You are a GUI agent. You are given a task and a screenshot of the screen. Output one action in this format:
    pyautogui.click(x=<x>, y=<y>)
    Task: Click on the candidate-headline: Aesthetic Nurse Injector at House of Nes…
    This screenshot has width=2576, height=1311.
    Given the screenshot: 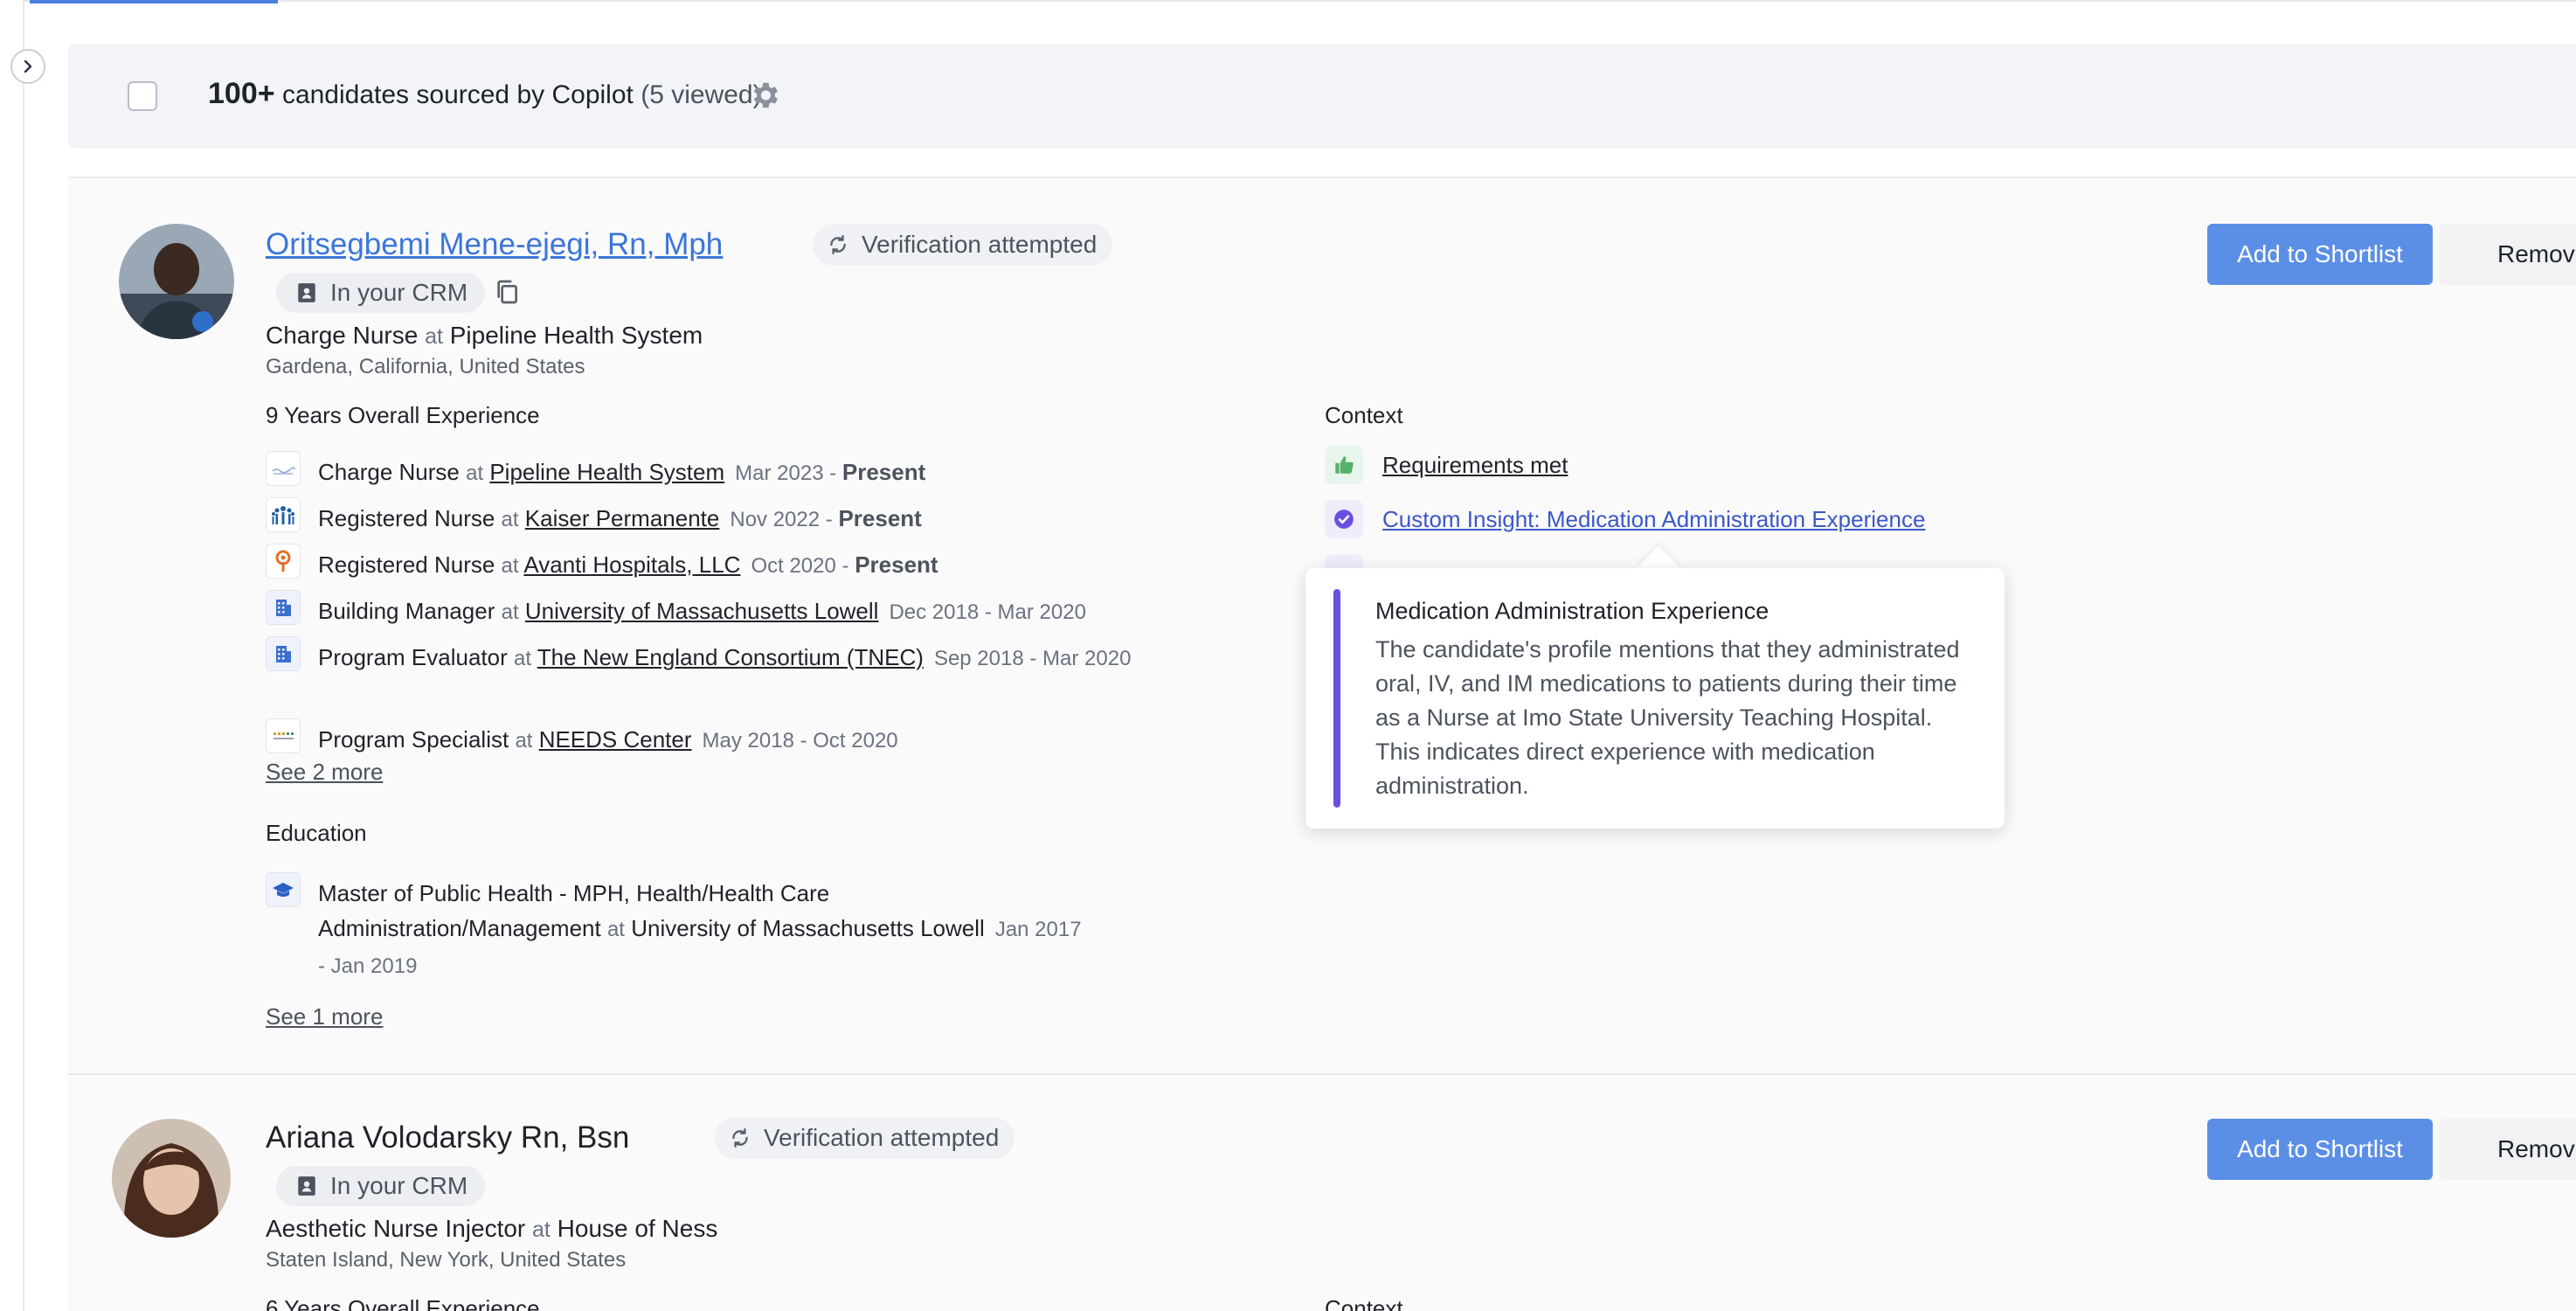 What is the action you would take?
    pyautogui.click(x=491, y=1229)
    